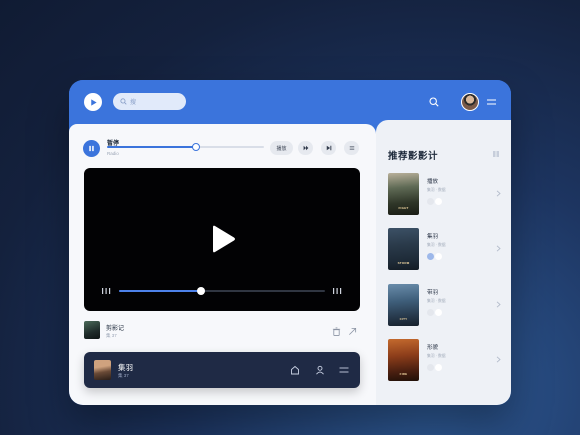  Describe the element at coordinates (336, 331) in the screenshot. I see `trash-icon` at that location.